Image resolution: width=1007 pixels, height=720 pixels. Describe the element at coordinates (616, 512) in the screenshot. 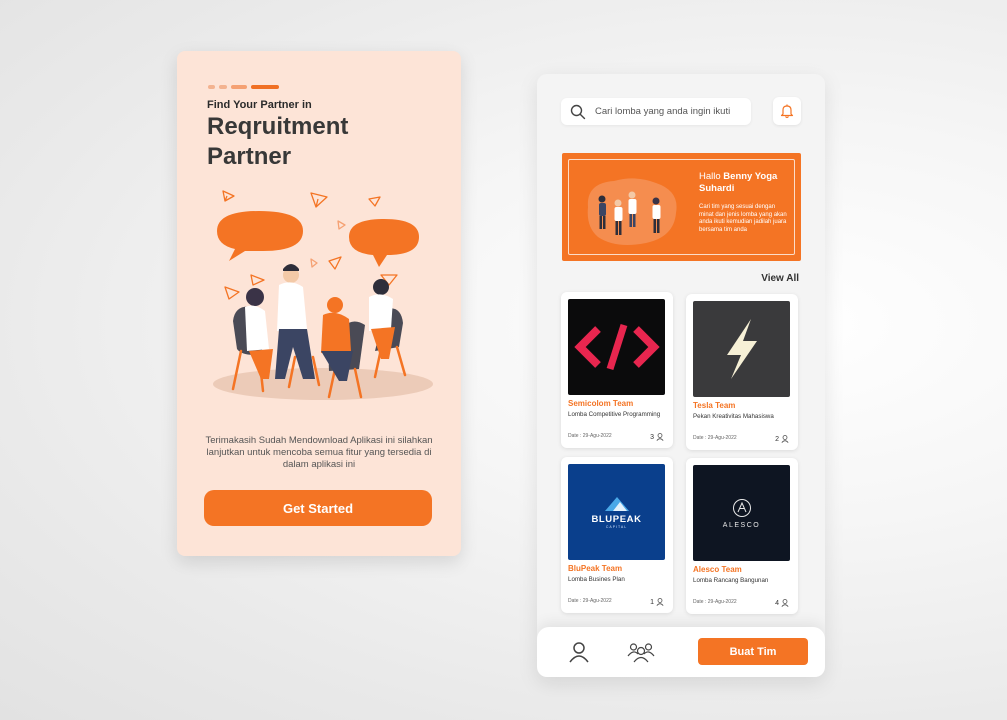

I see `blupeak-logo: BLUPEAK CAPITAL` at that location.